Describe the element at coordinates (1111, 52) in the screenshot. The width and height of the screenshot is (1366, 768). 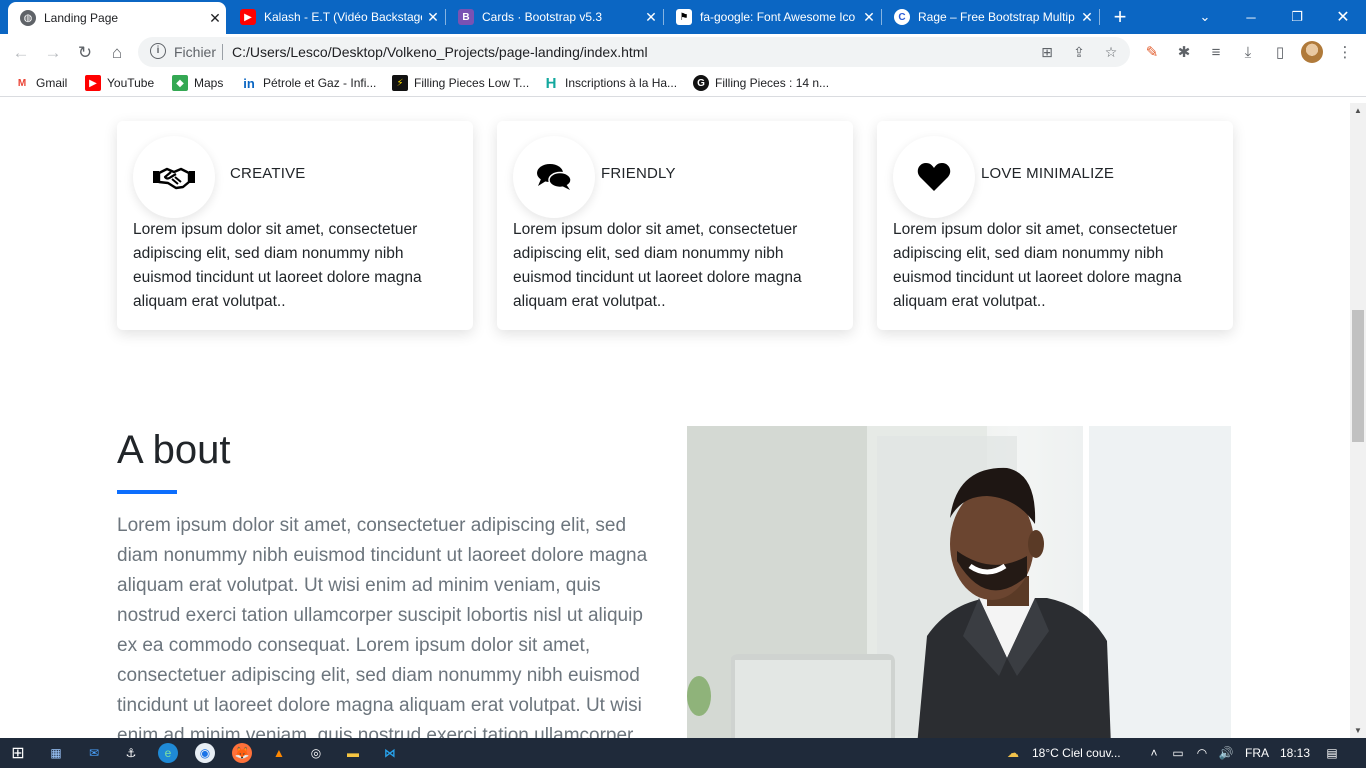
I see `star-icon: ☆` at that location.